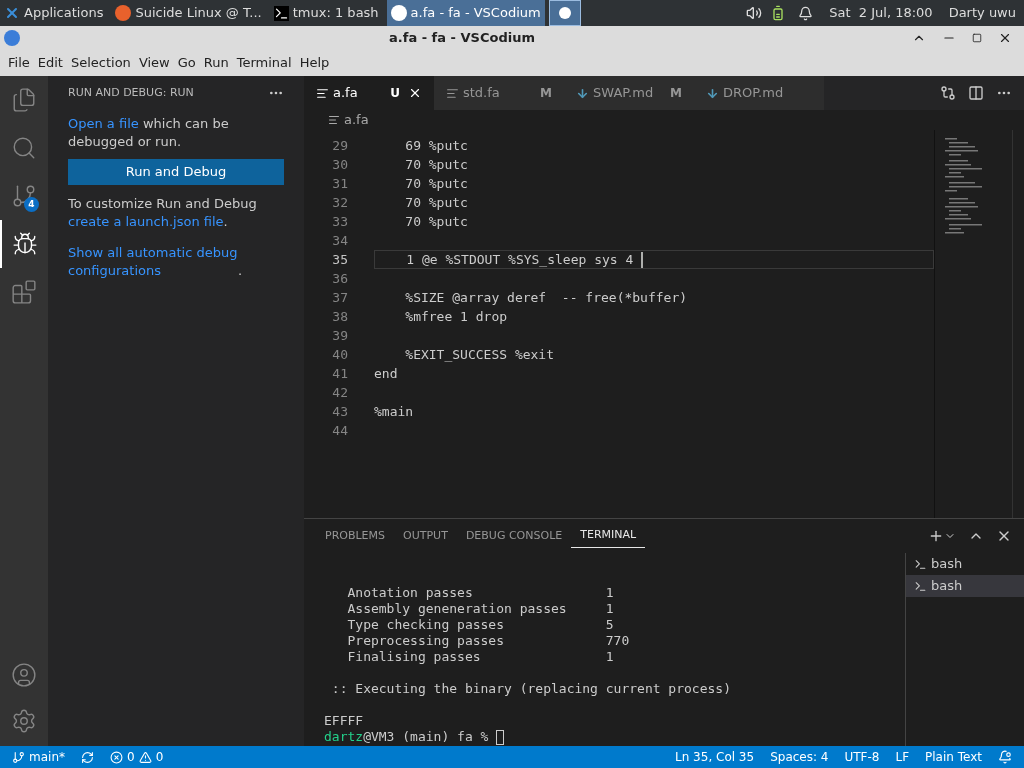  I want to click on menu-item: Run, so click(216, 63).